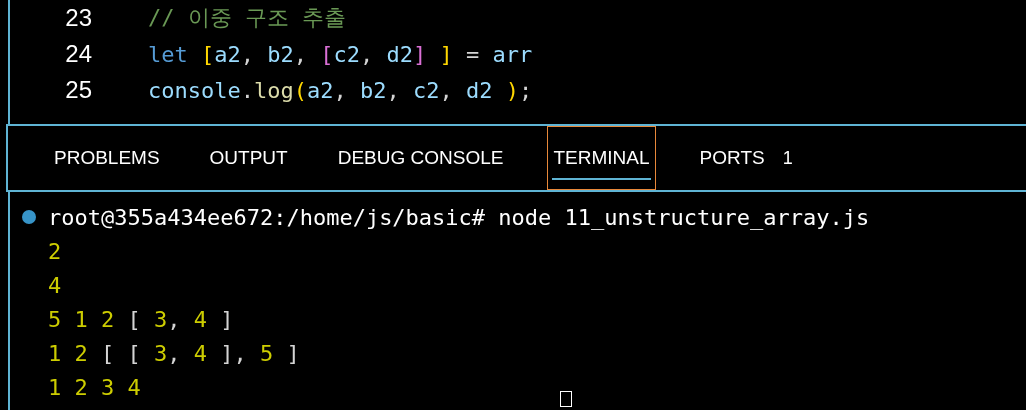 The width and height of the screenshot is (1026, 410). Describe the element at coordinates (601, 158) in the screenshot. I see `panel-tab: TERMINAL` at that location.